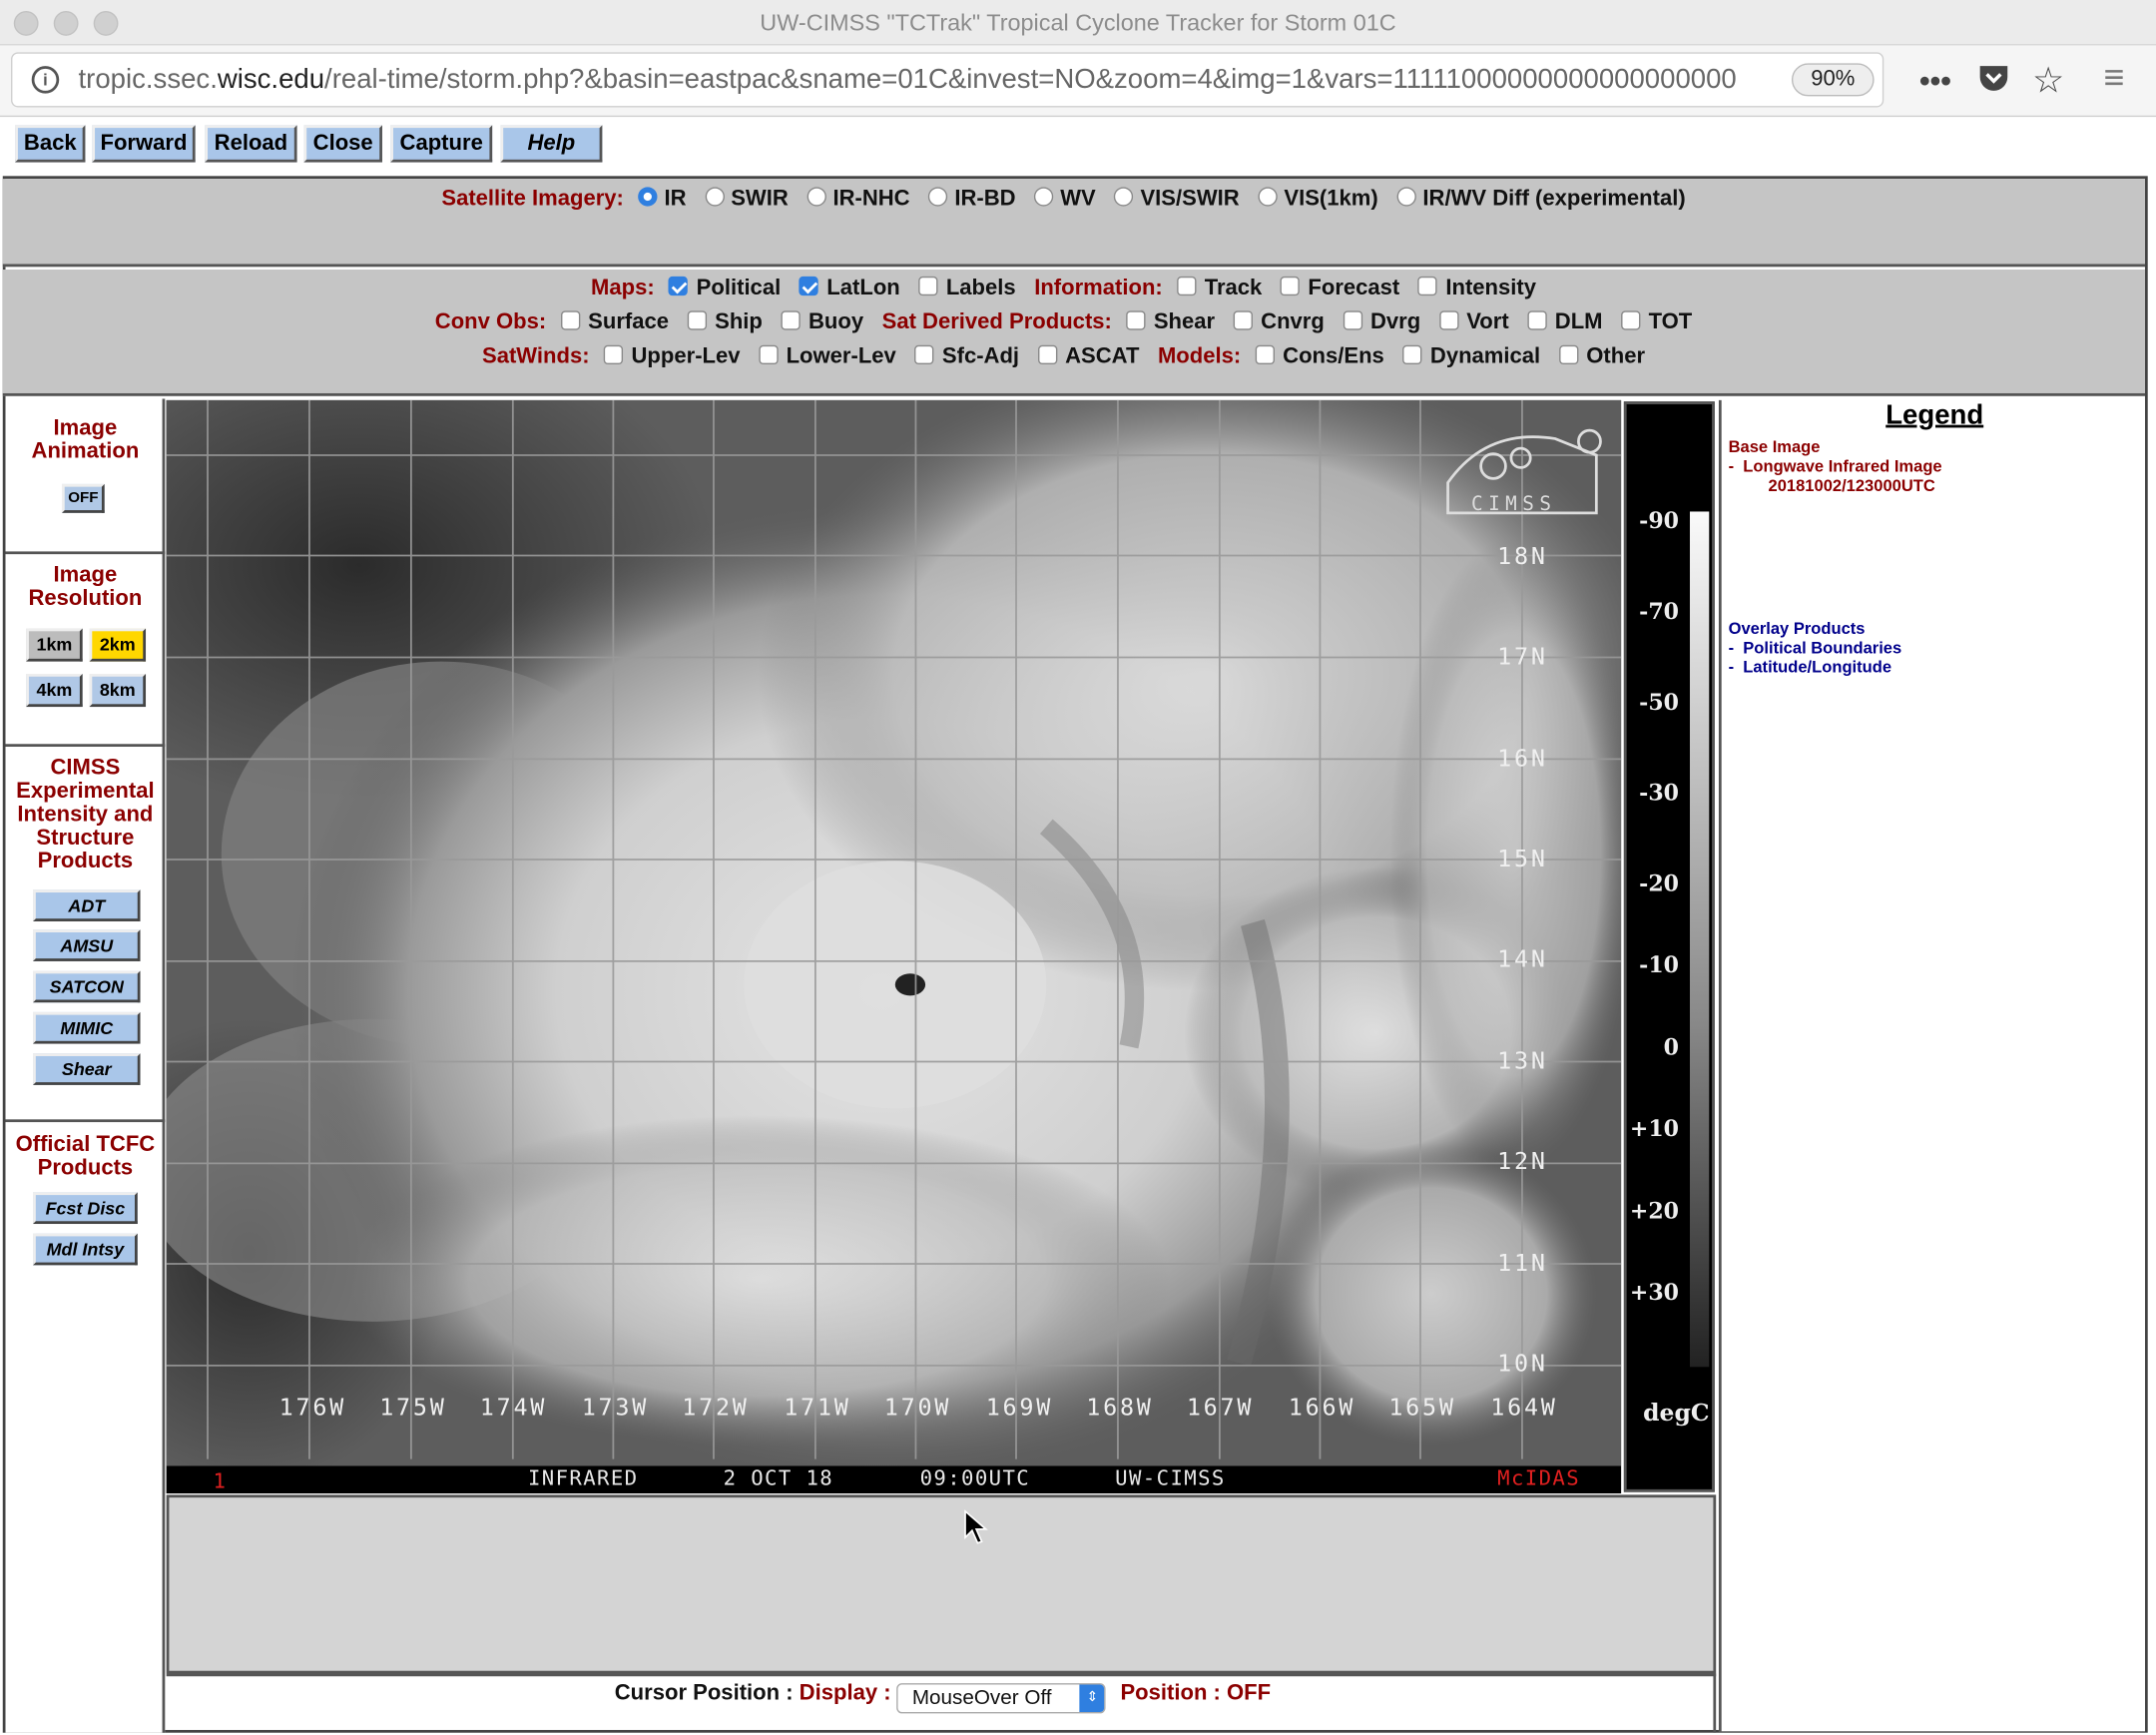 This screenshot has height=1735, width=2156. I want to click on legend-base-heading: Base Image, so click(1774, 447).